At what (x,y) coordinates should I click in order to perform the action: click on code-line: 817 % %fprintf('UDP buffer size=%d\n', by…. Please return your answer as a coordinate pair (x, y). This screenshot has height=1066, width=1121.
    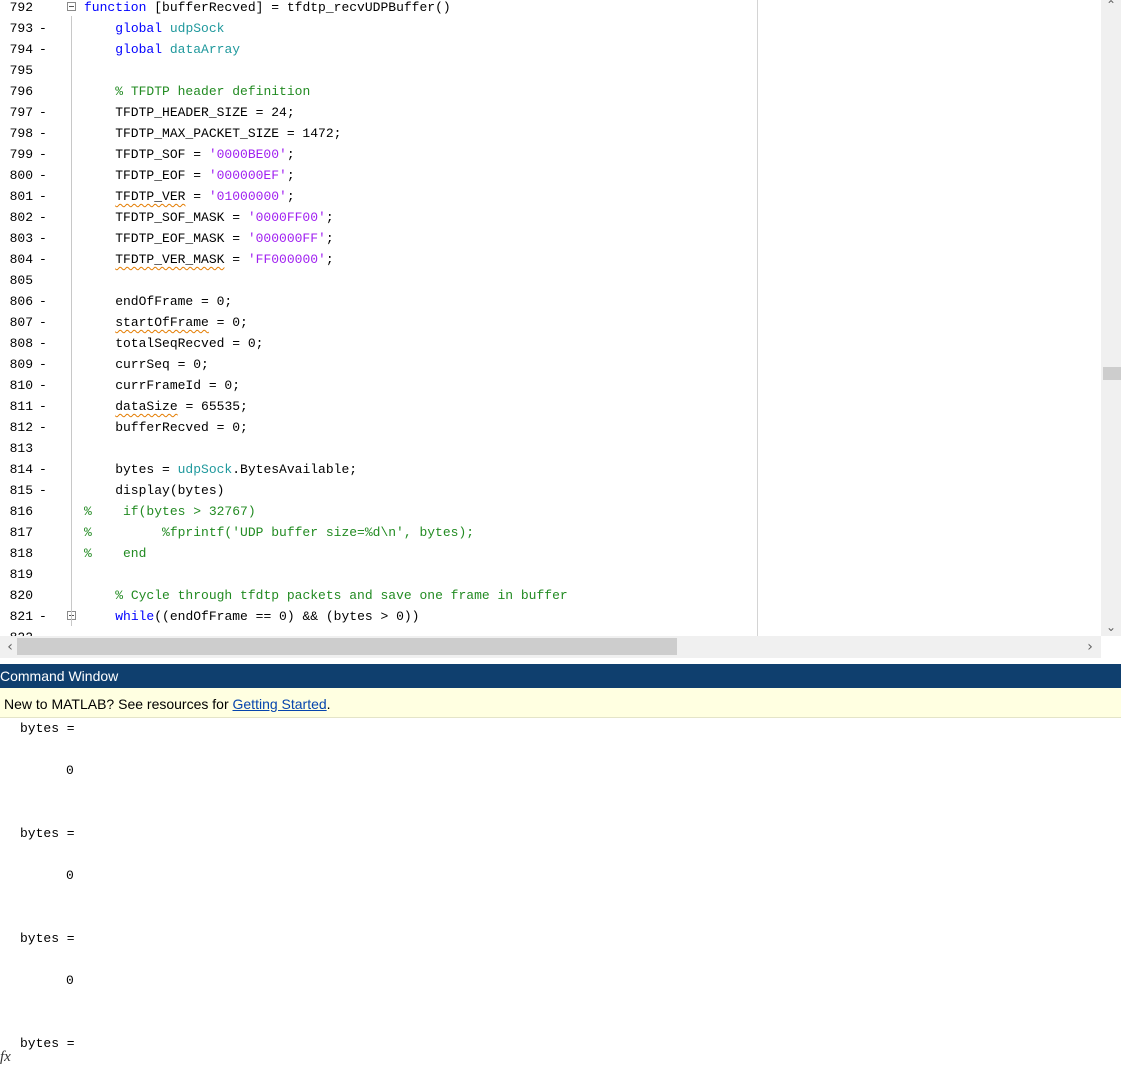
    Looking at the image, I should click on (550, 532).